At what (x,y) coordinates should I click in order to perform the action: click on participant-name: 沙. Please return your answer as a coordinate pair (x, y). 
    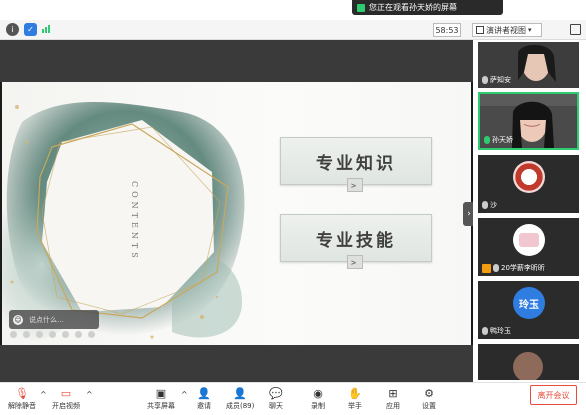
    Looking at the image, I should click on (493, 205).